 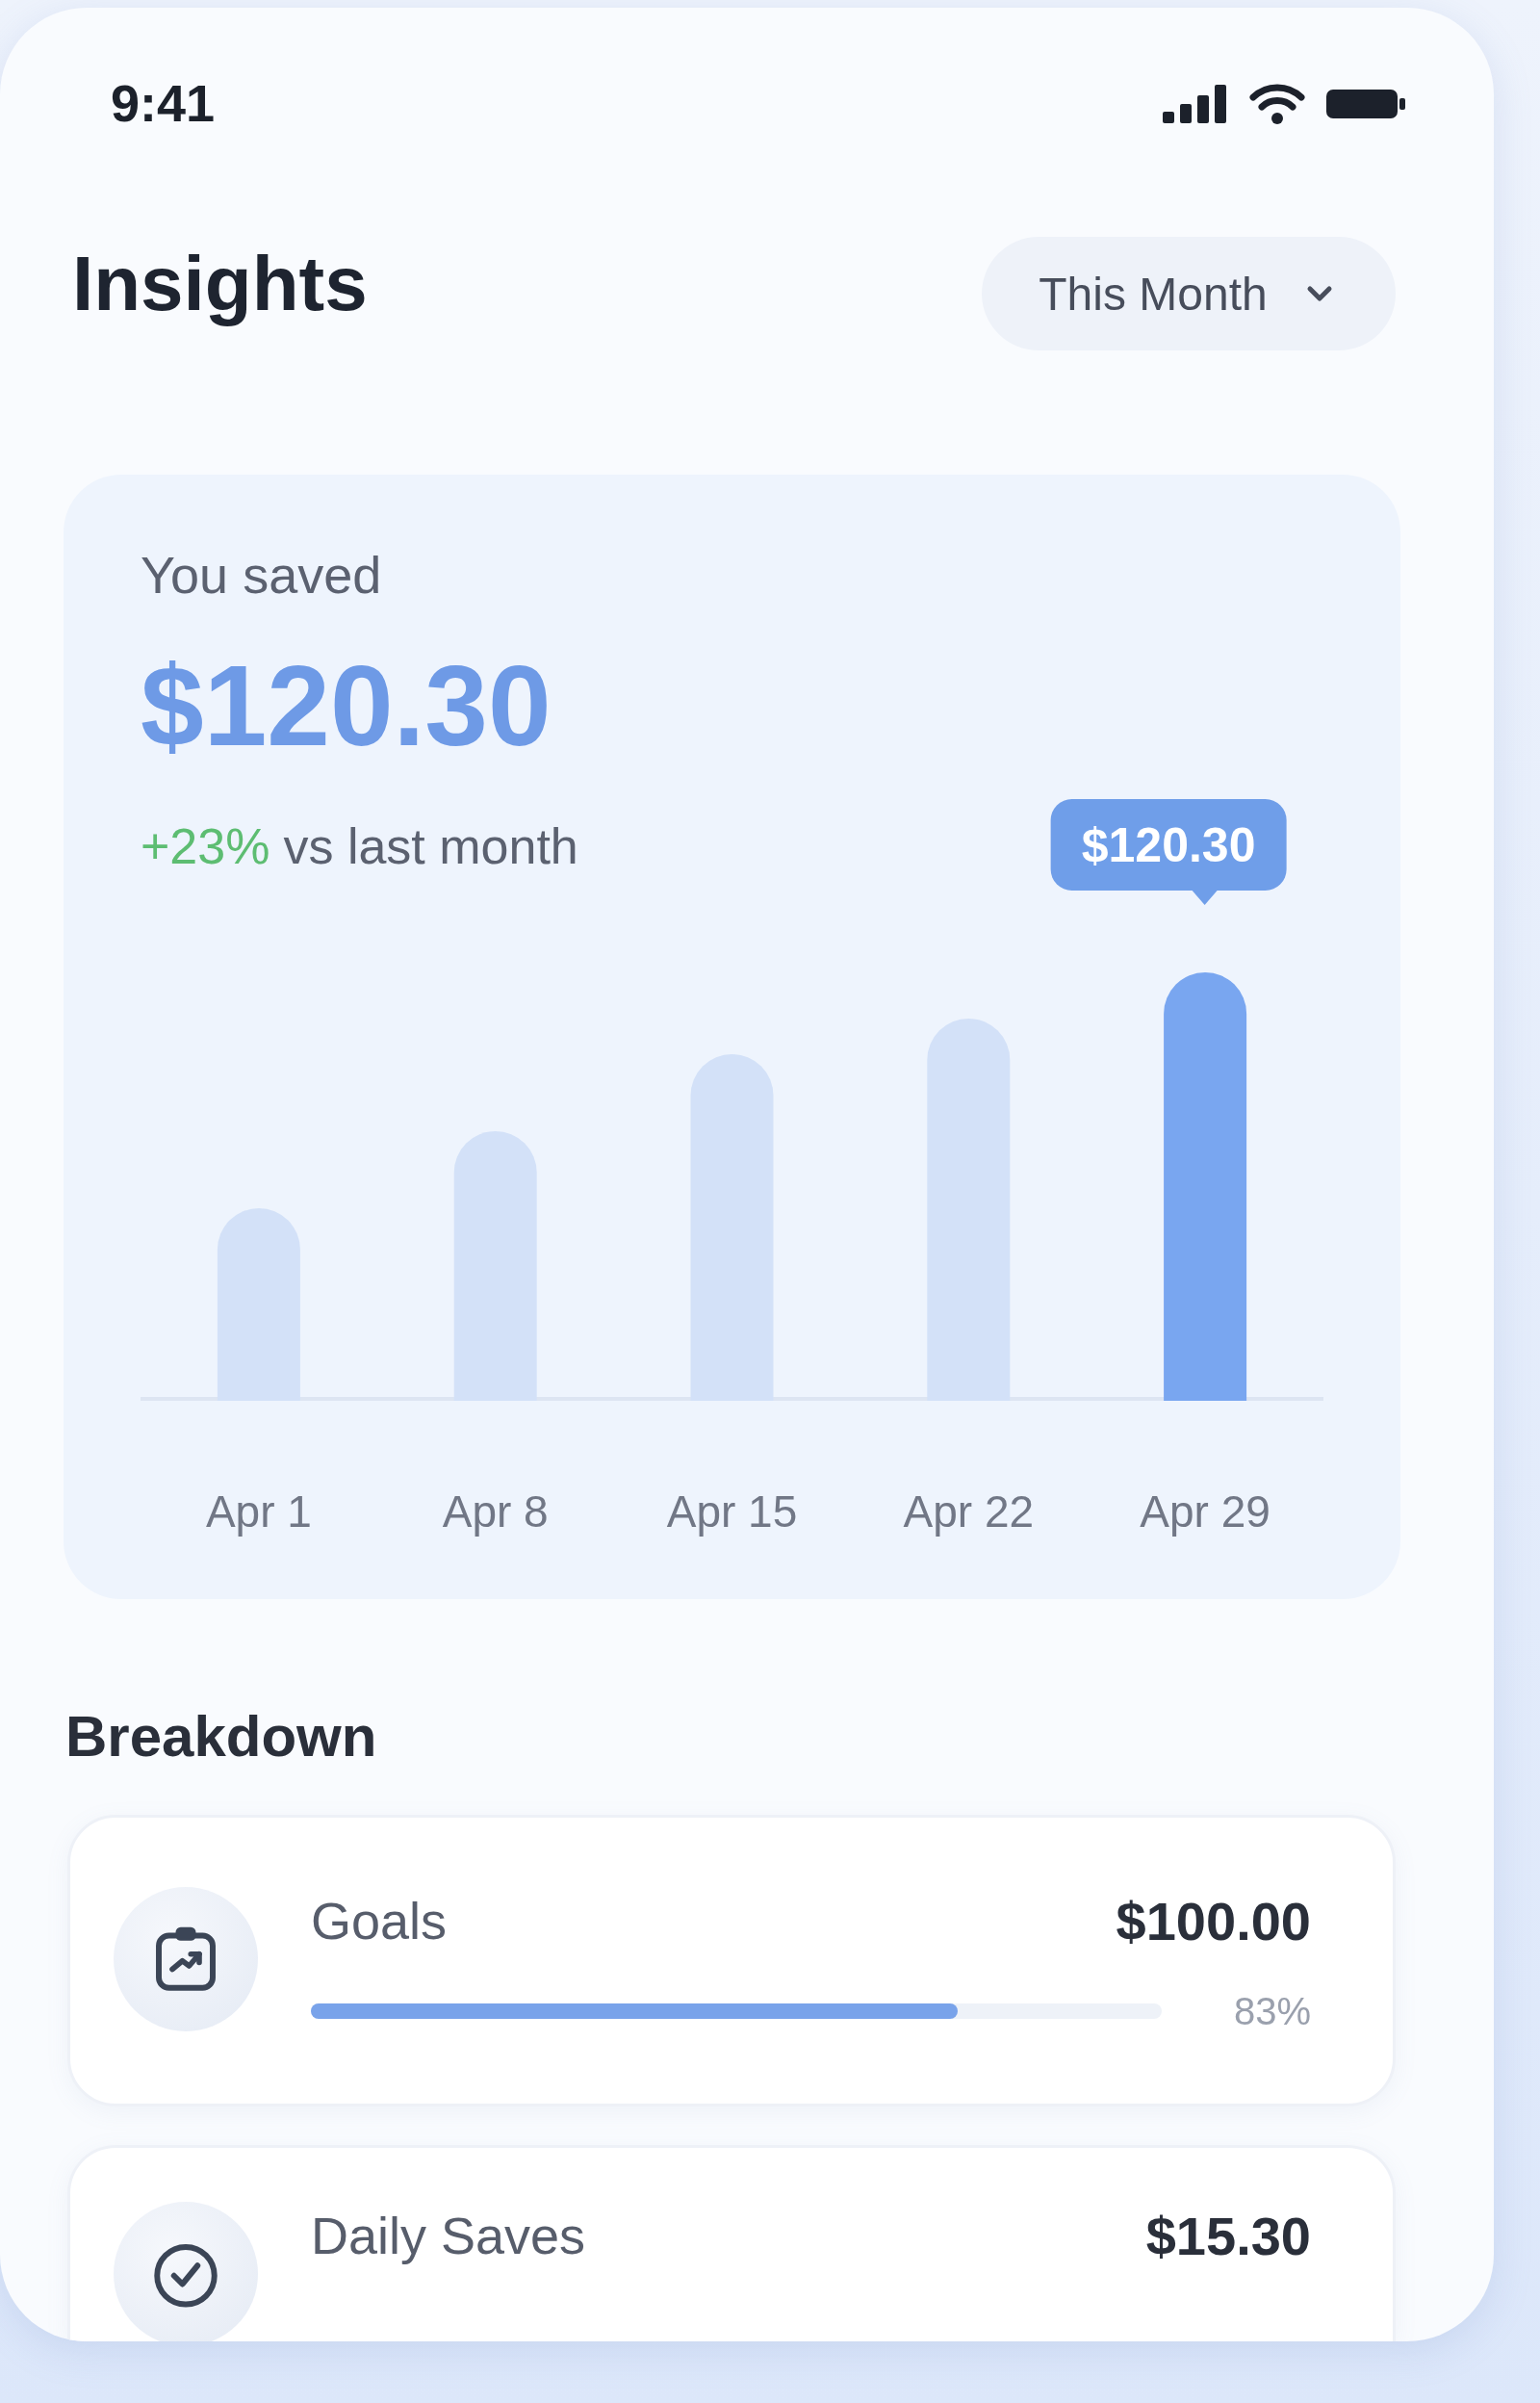 What do you see at coordinates (732, 1512) in the screenshot?
I see `axis-label: Apr 15` at bounding box center [732, 1512].